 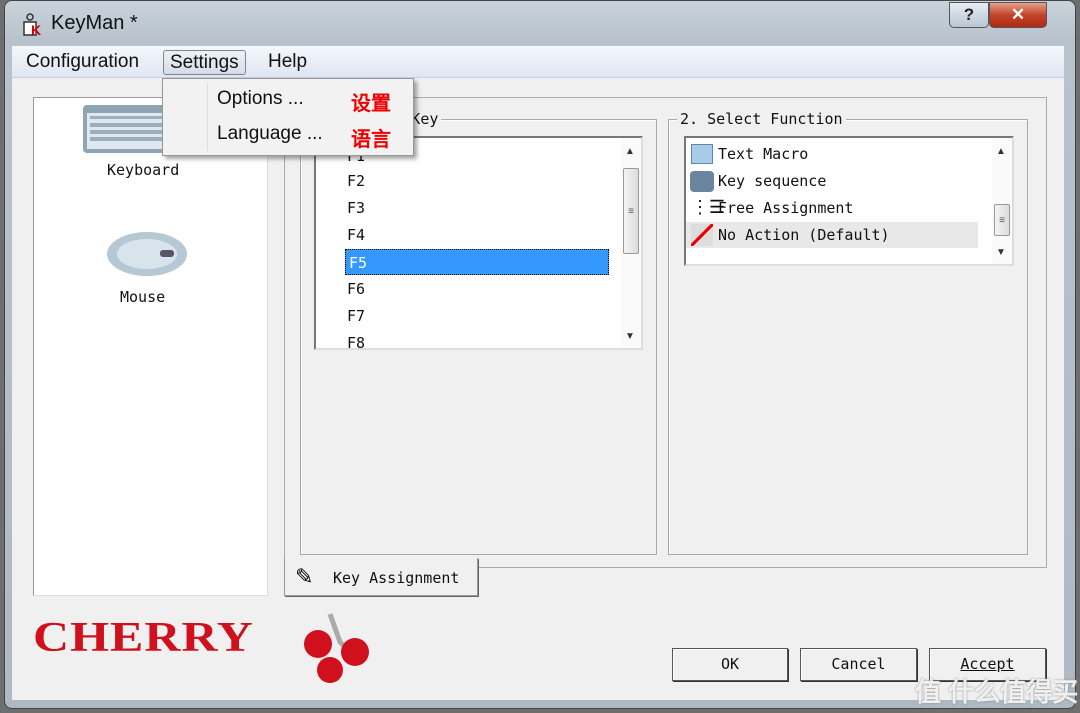 I want to click on list-item: Text Macro, so click(x=747, y=154).